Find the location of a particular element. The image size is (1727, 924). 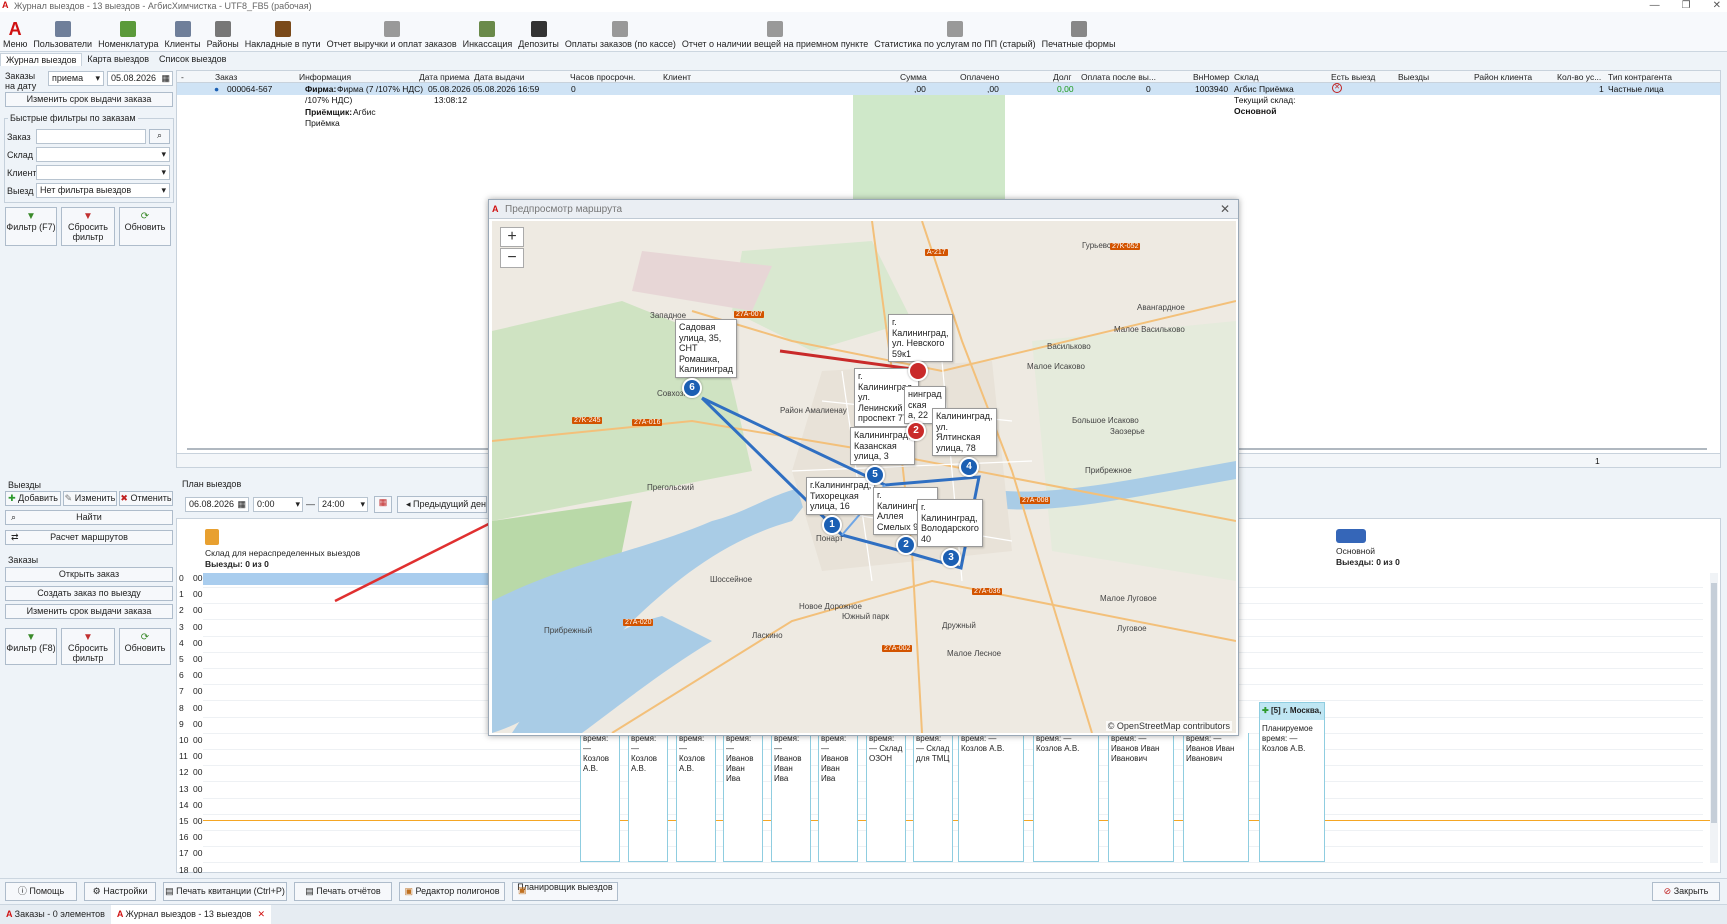

address-callout: Калининград, Казанская улица, 3 is located at coordinates (882, 446).